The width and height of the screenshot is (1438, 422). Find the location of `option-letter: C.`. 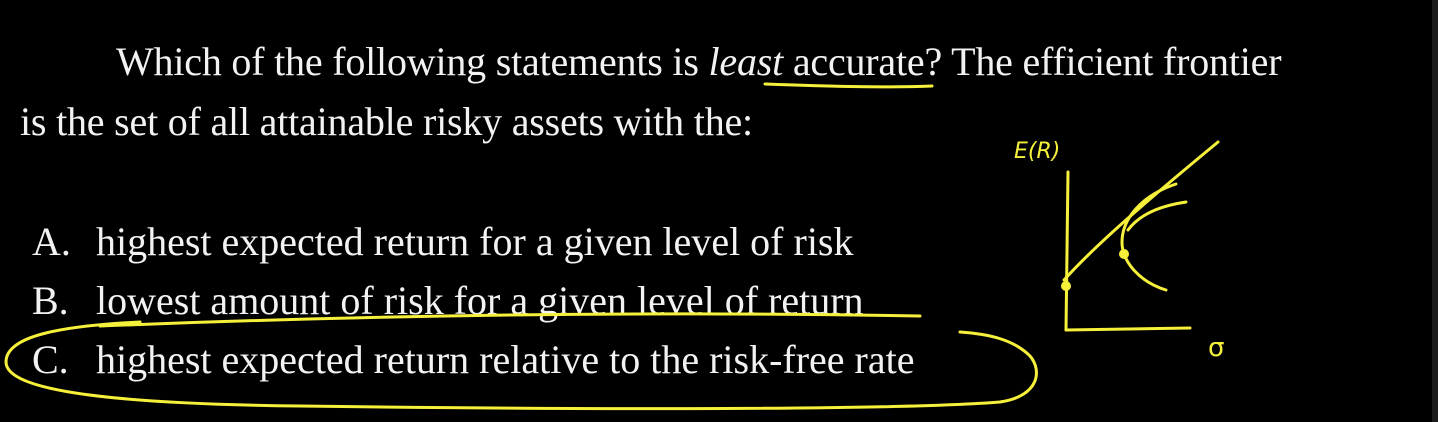

option-letter: C. is located at coordinates (50, 359).